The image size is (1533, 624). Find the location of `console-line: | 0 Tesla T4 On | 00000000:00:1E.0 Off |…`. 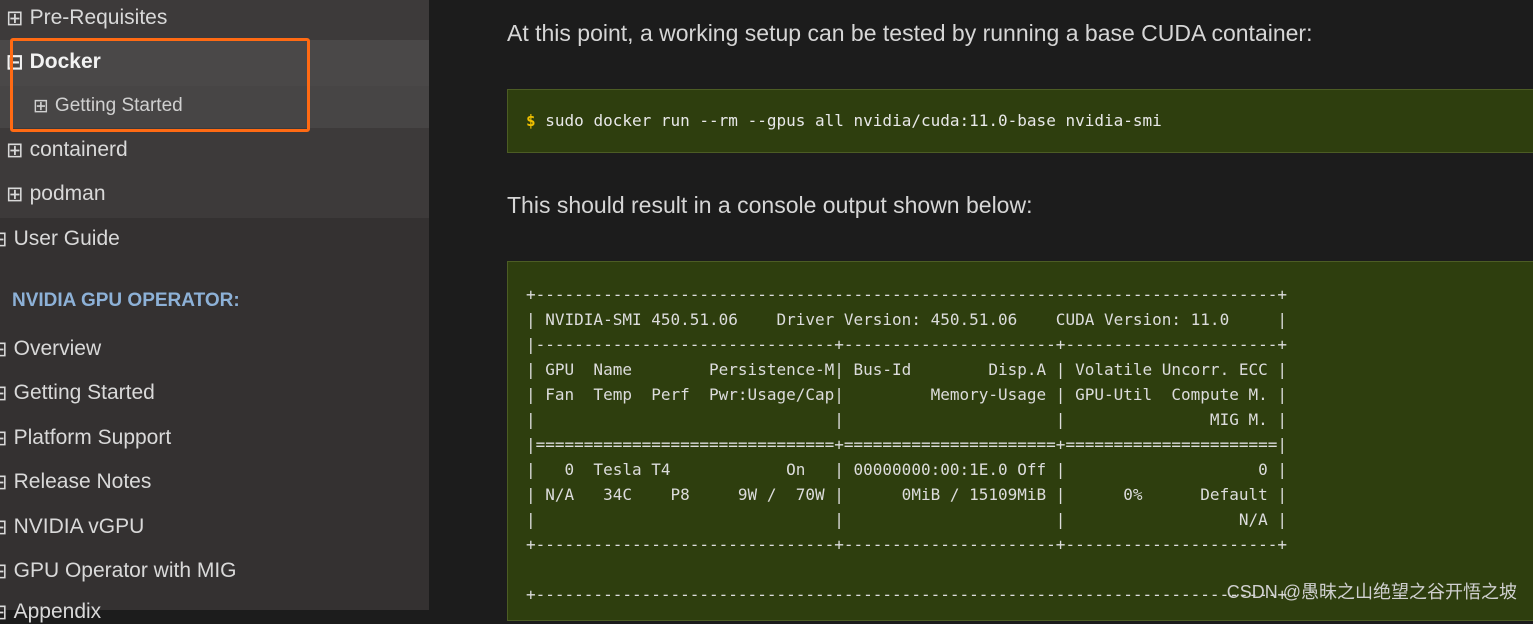

console-line: | 0 Tesla T4 On | 00000000:00:1E.0 Off |… is located at coordinates (906, 469).